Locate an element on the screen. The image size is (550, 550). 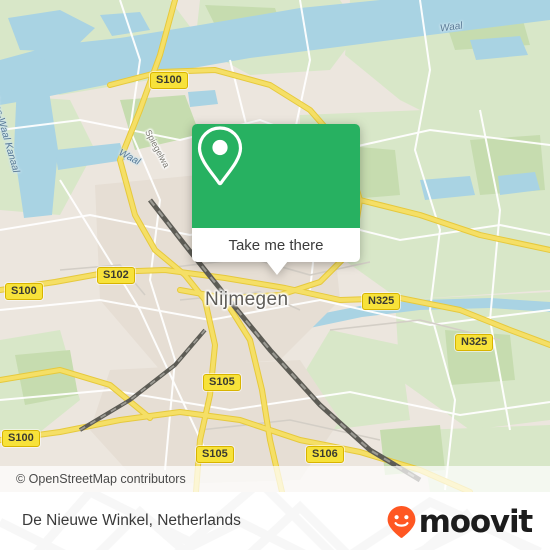
road-shield-s100-south: S100 is located at coordinates (21, 438).